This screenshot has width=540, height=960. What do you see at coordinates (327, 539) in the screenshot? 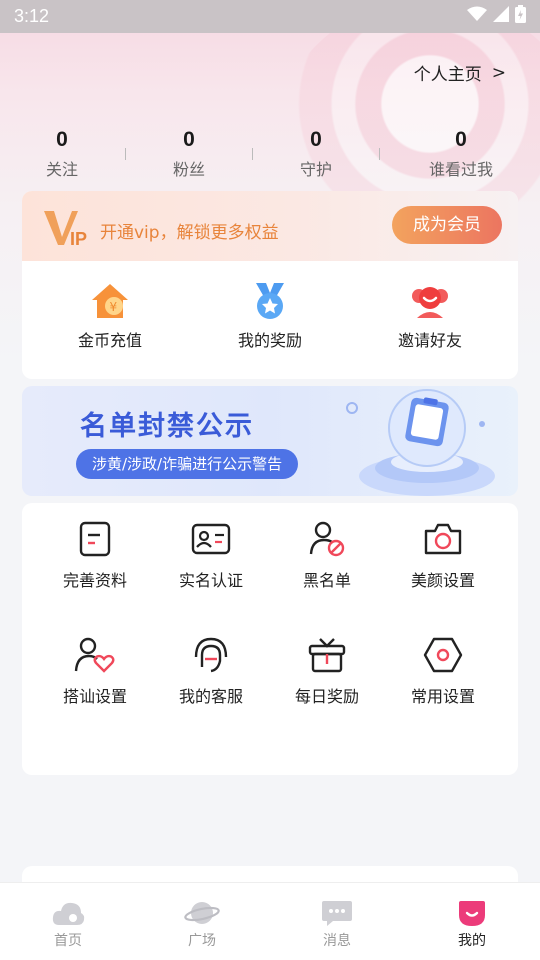
I see `blocked-user-icon` at bounding box center [327, 539].